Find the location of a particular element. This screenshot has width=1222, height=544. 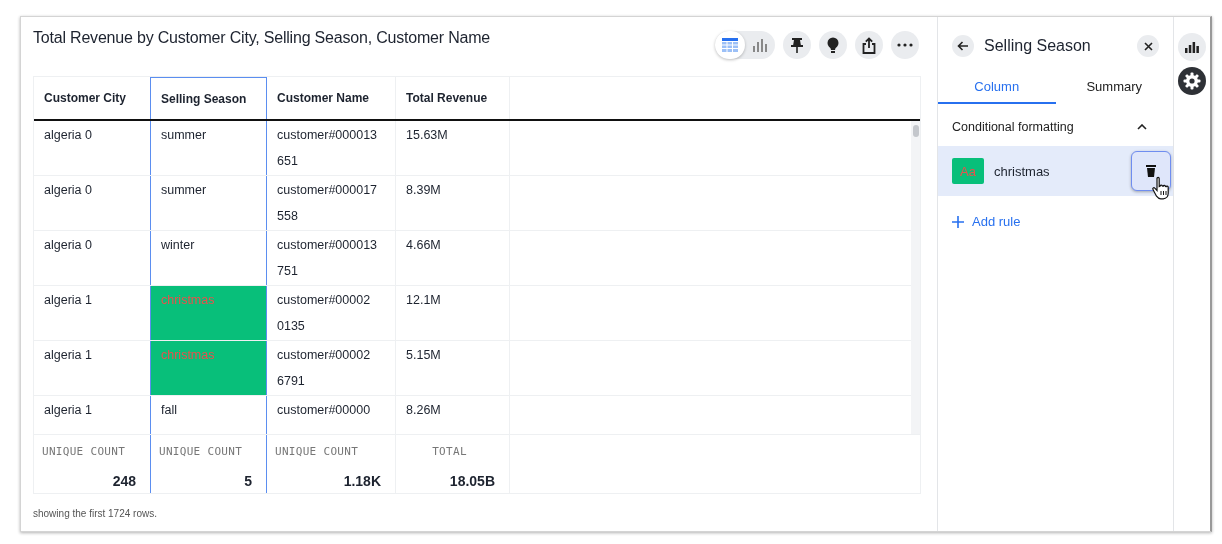

table-cell: fall is located at coordinates (208, 415).